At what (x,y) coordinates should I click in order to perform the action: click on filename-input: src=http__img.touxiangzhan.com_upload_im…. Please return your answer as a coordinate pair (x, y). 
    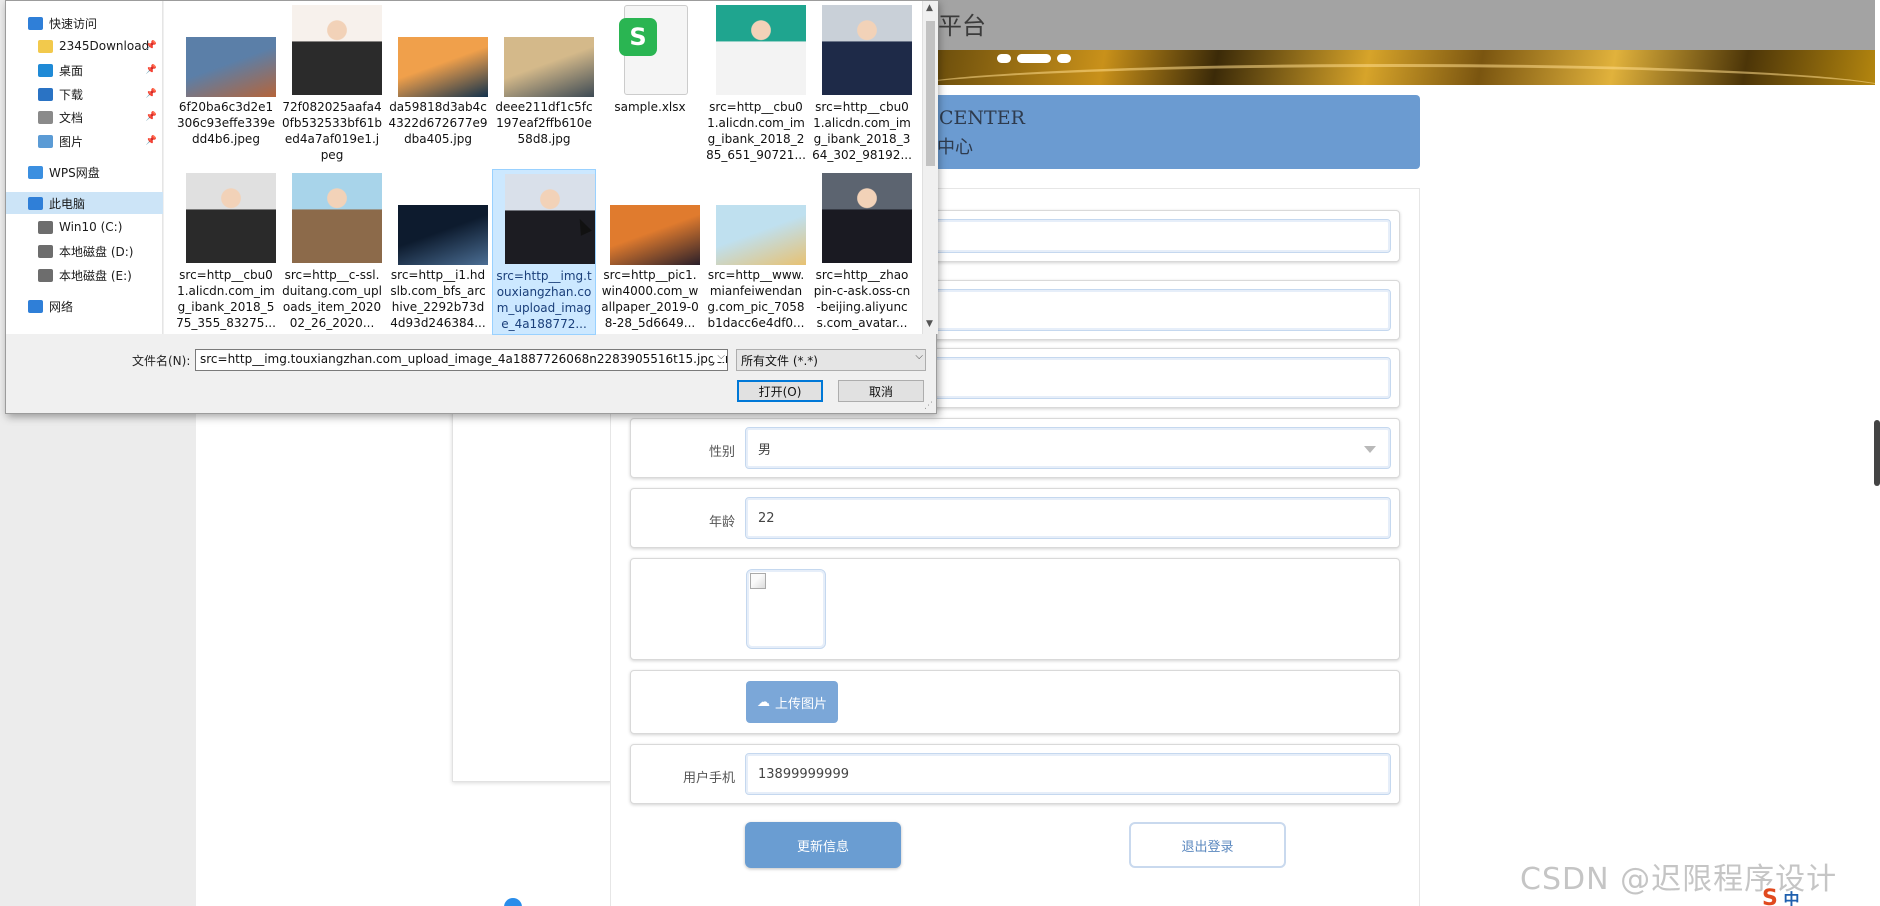
    Looking at the image, I should click on (461, 360).